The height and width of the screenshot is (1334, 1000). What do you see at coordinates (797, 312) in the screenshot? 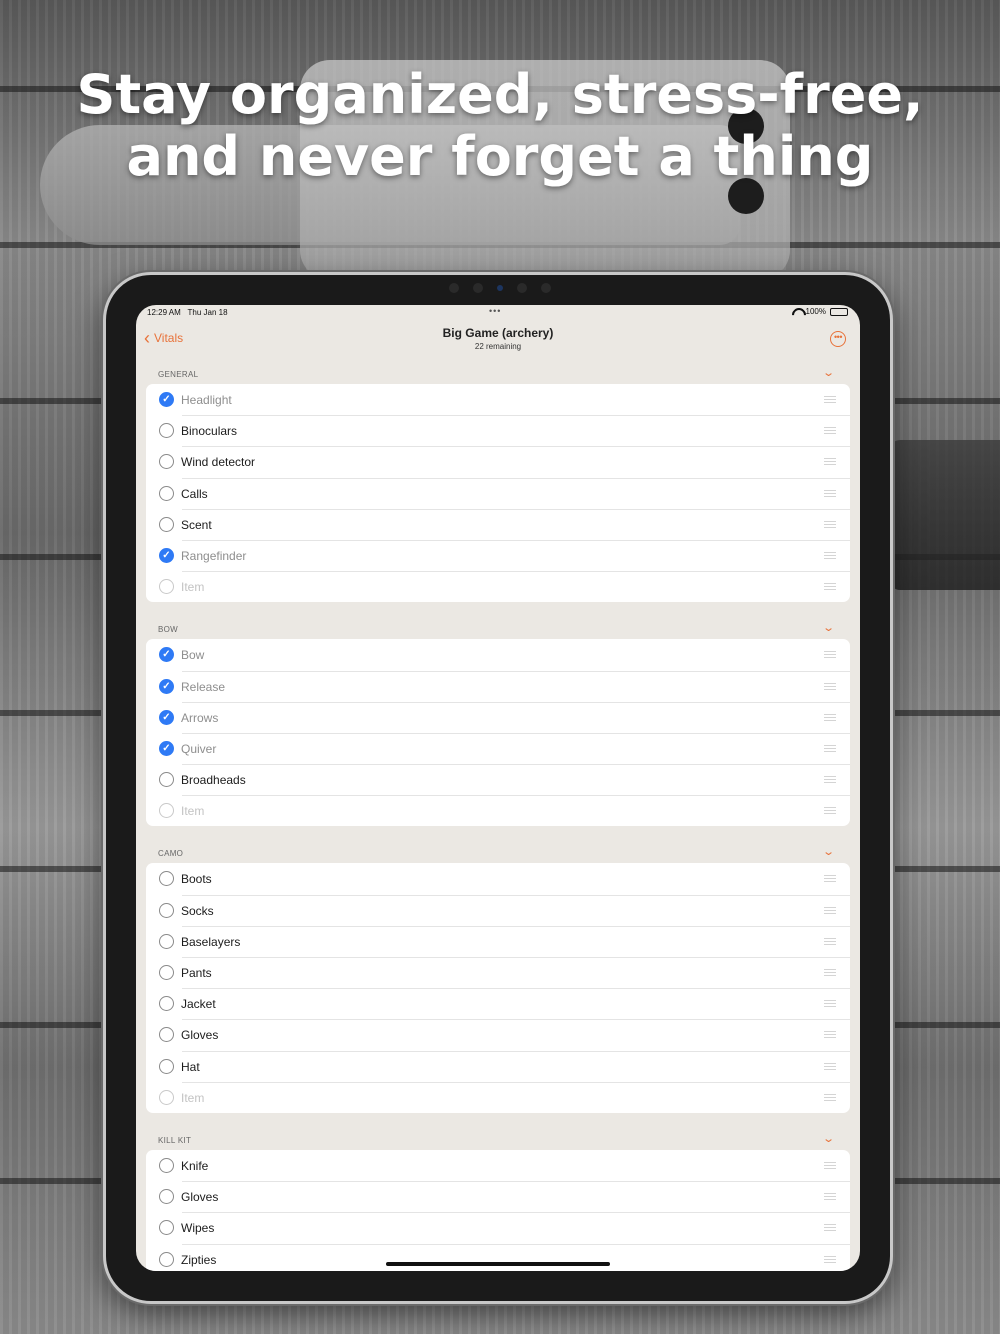
I see `wifi-icon` at bounding box center [797, 312].